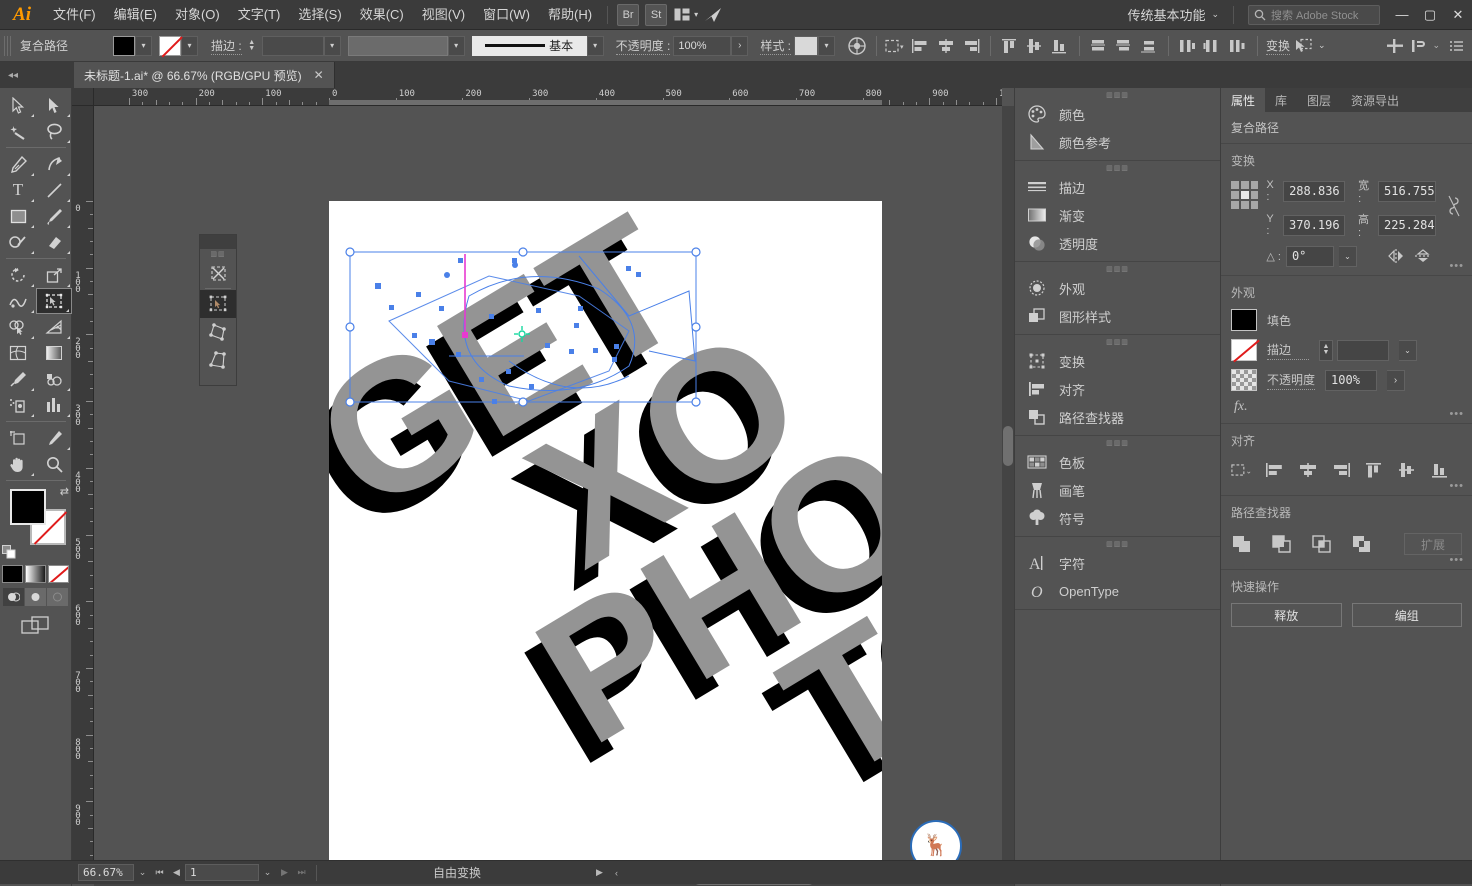 The width and height of the screenshot is (1472, 886). What do you see at coordinates (218, 360) in the screenshot?
I see `free-distort-icon` at bounding box center [218, 360].